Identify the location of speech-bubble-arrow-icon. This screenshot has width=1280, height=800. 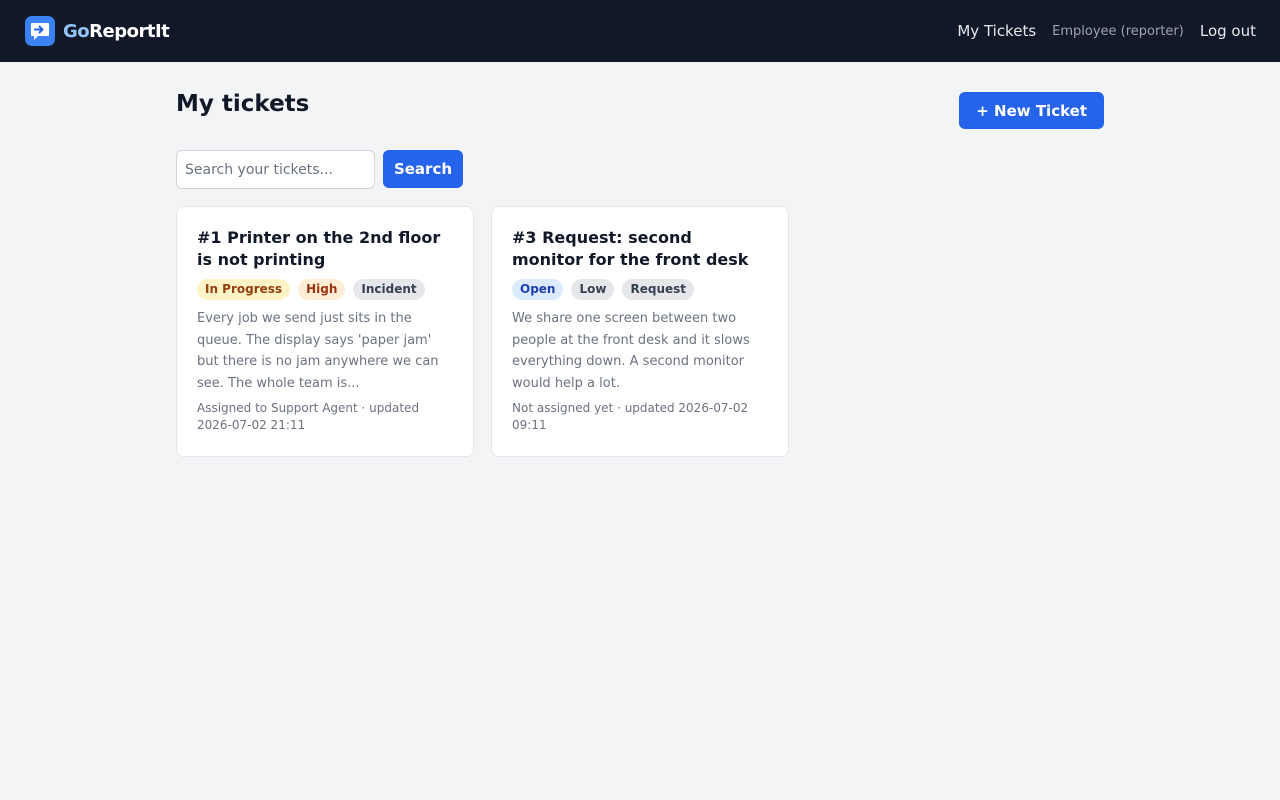
(40, 31).